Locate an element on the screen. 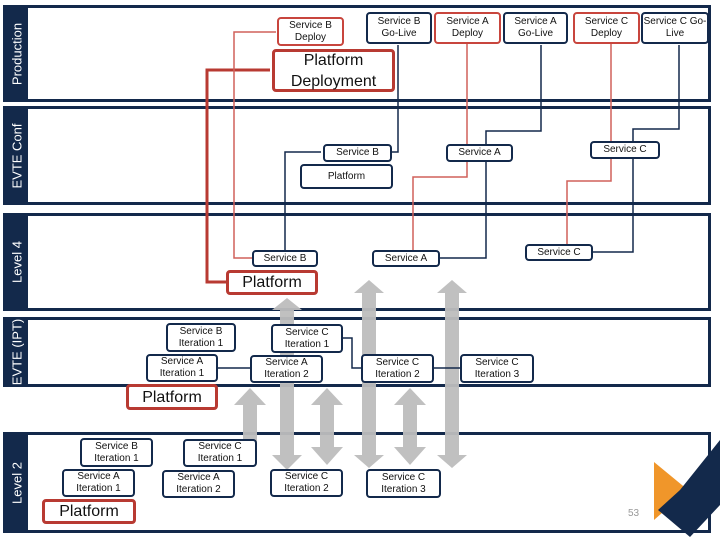  platform-deployment: Platform Deployment is located at coordinates (333, 70).